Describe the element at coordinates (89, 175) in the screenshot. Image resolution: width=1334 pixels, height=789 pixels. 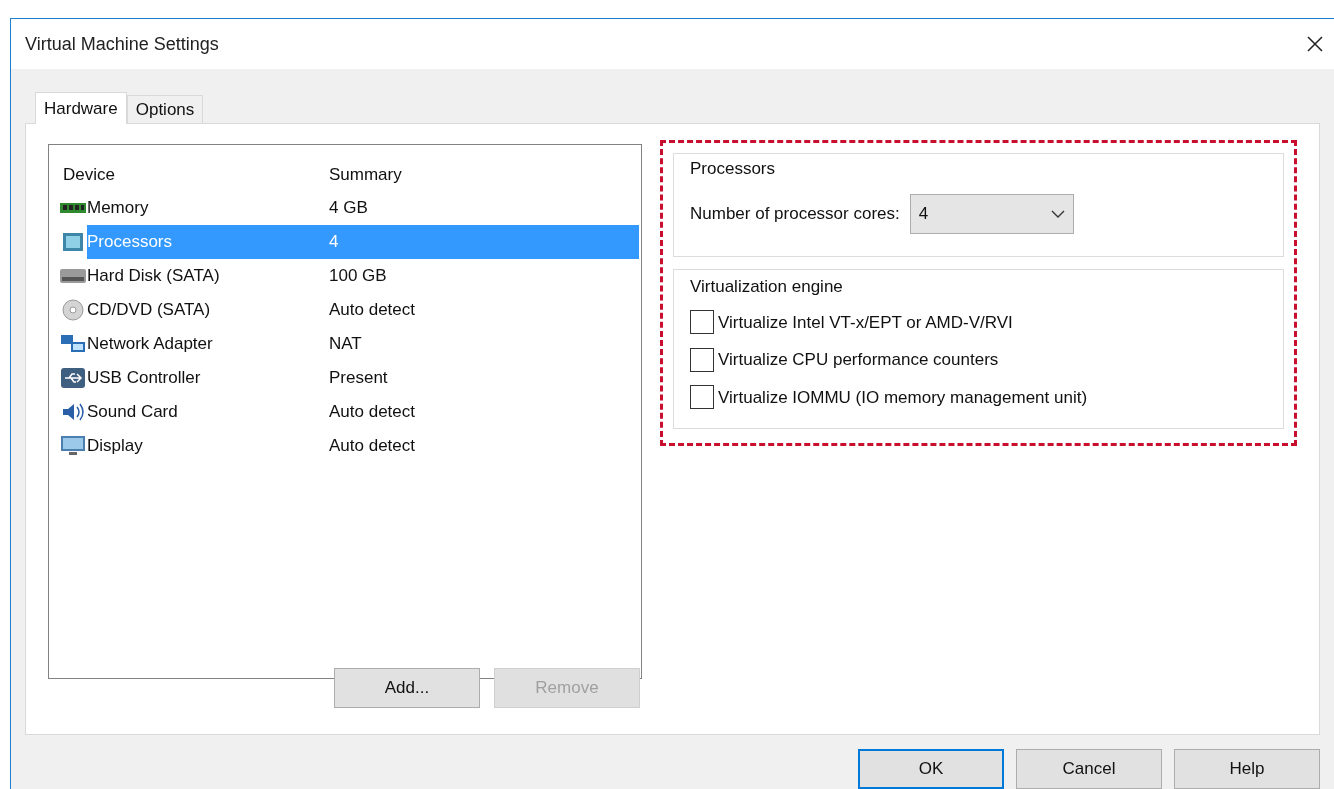
I see `column-header: Device` at that location.